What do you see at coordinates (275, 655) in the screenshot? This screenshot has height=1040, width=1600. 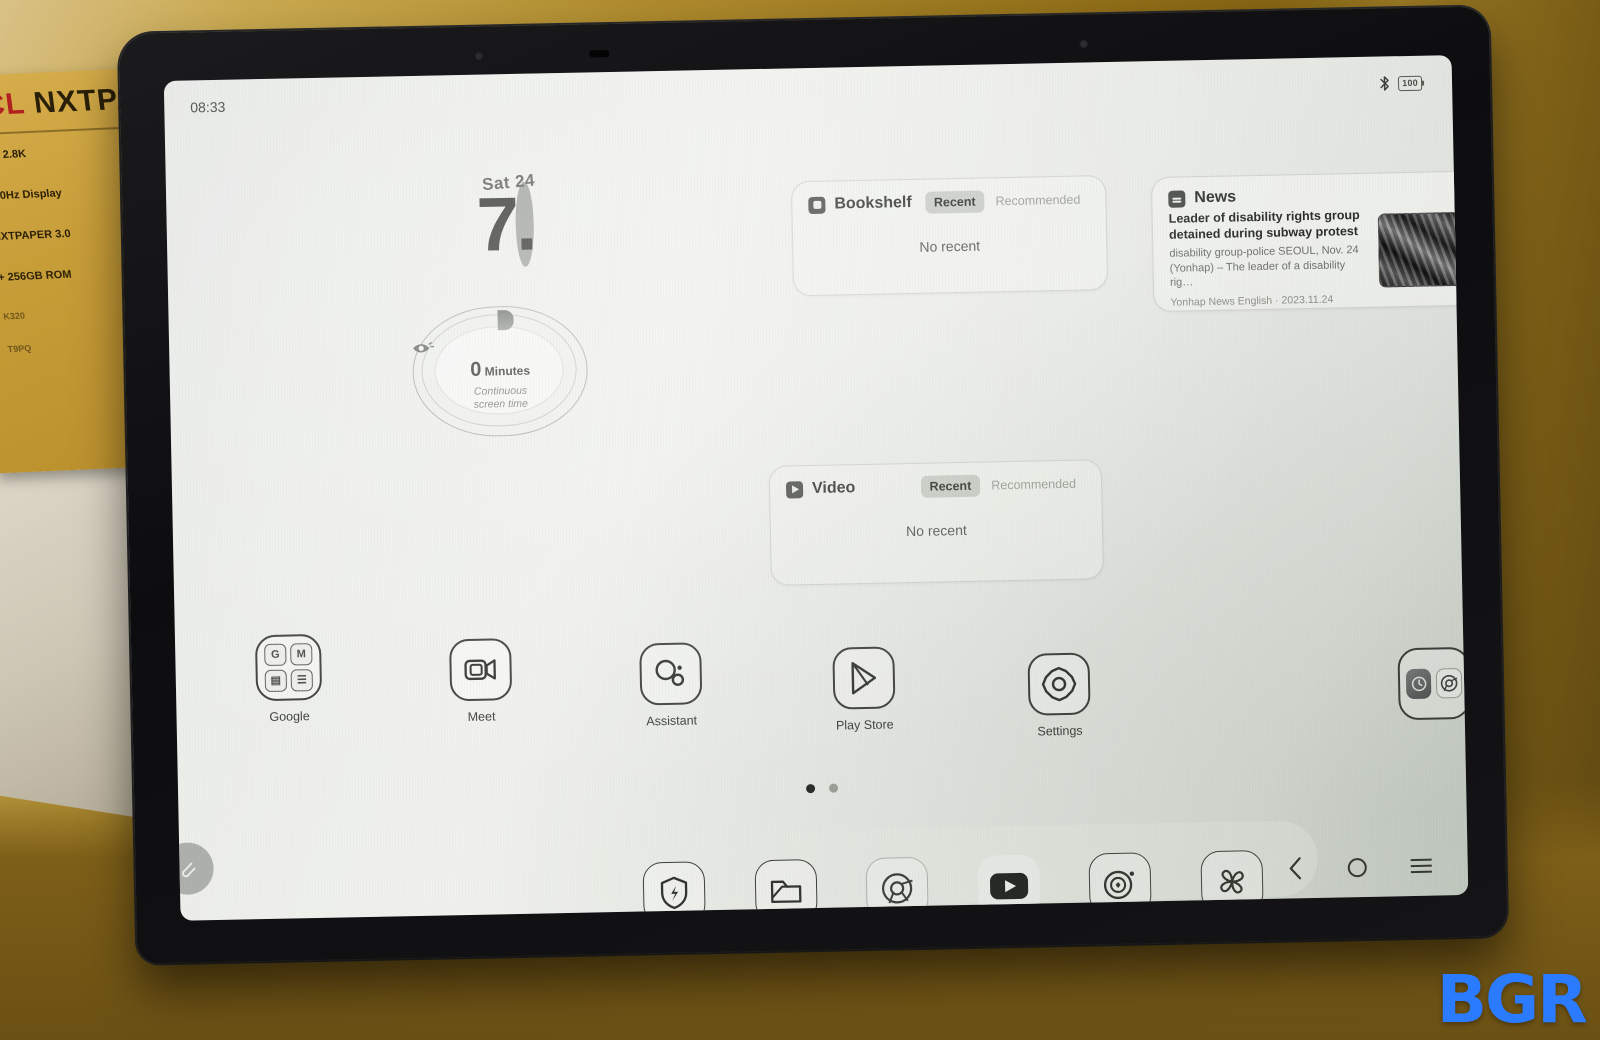 I see `folder-mini-0: G` at bounding box center [275, 655].